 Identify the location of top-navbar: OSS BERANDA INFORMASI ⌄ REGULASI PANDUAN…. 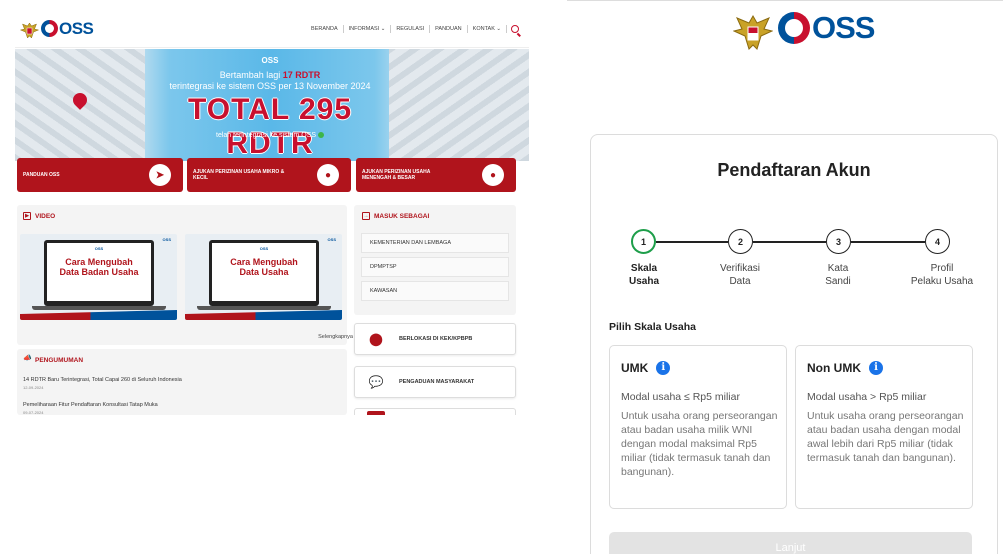
(272, 30).